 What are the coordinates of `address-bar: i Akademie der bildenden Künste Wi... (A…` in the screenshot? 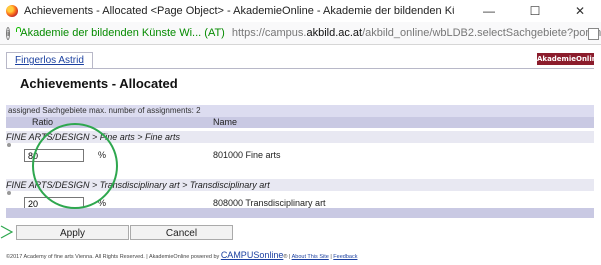 It's located at (300, 33).